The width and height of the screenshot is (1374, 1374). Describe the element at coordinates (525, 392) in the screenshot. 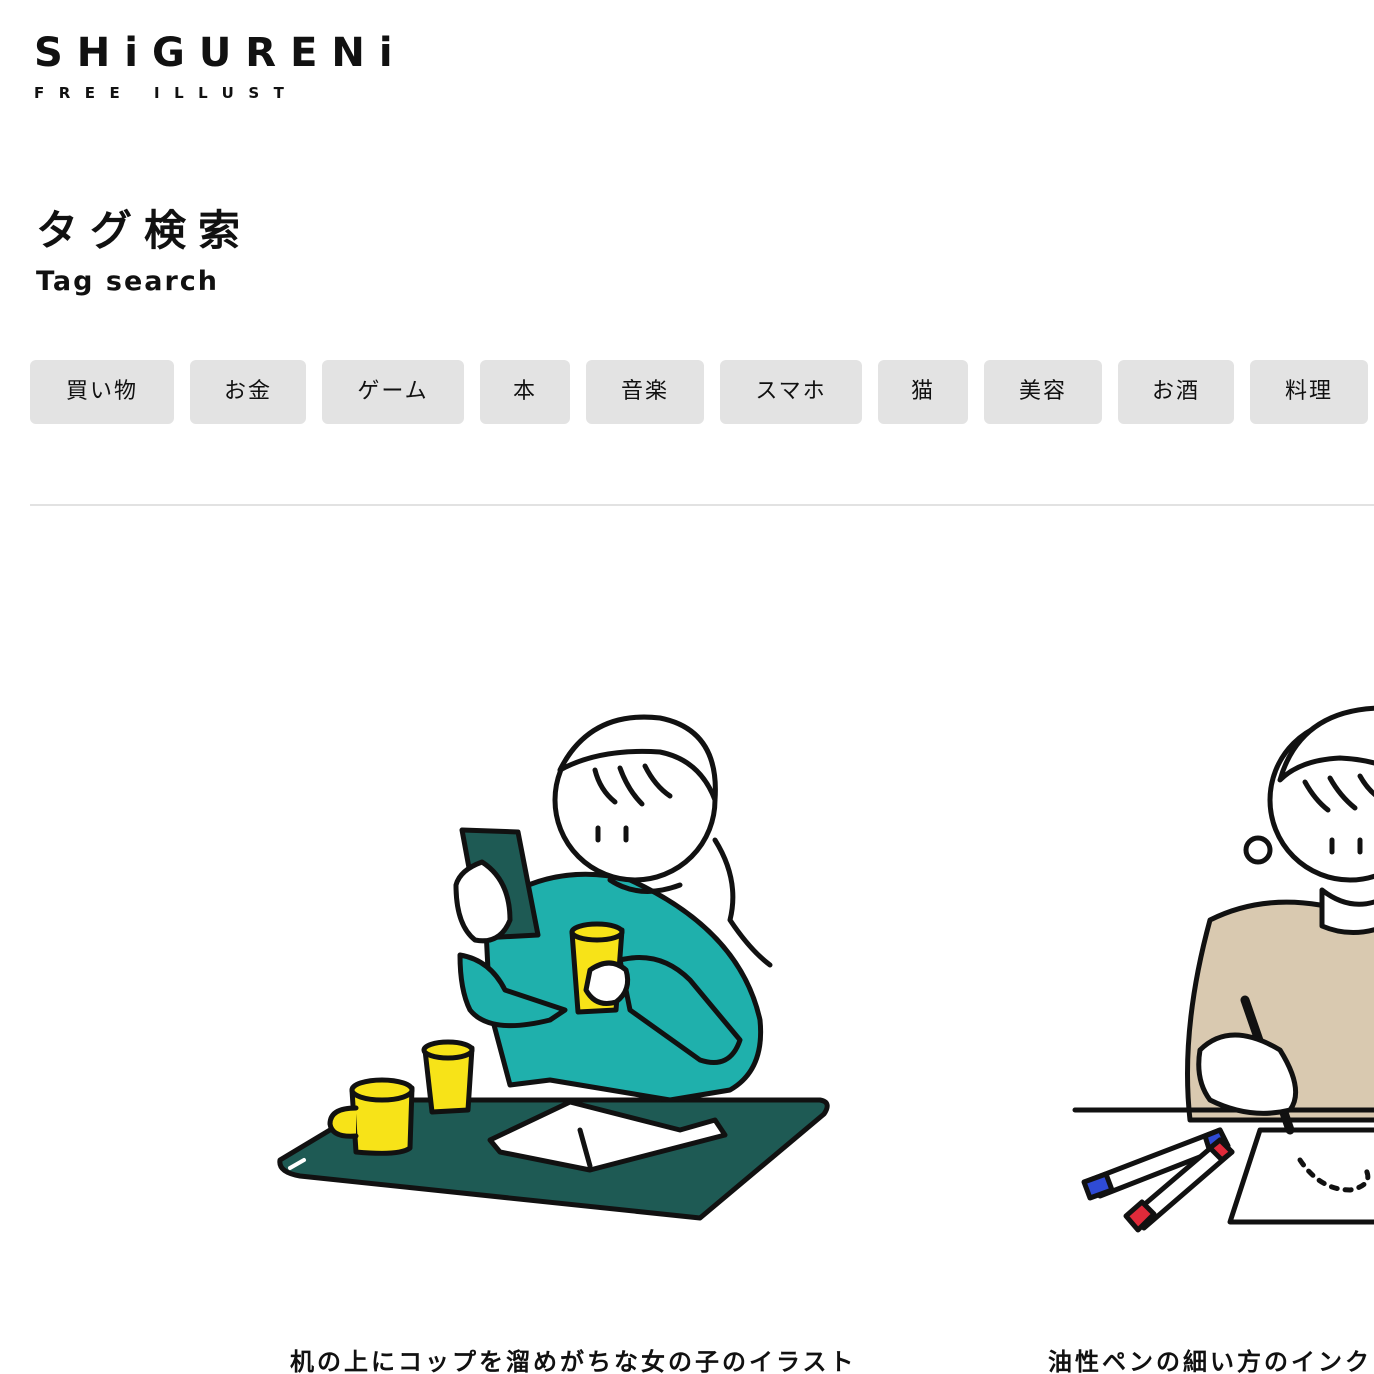

I see `tag-button: 本` at that location.